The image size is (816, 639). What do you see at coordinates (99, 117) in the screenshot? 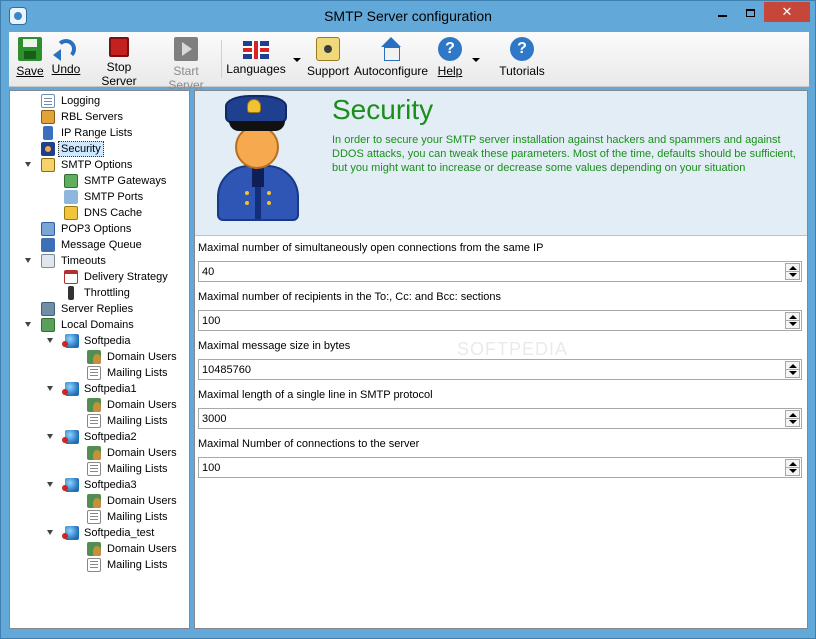
I see `tree-item-rbl-servers: RBL Servers` at bounding box center [99, 117].